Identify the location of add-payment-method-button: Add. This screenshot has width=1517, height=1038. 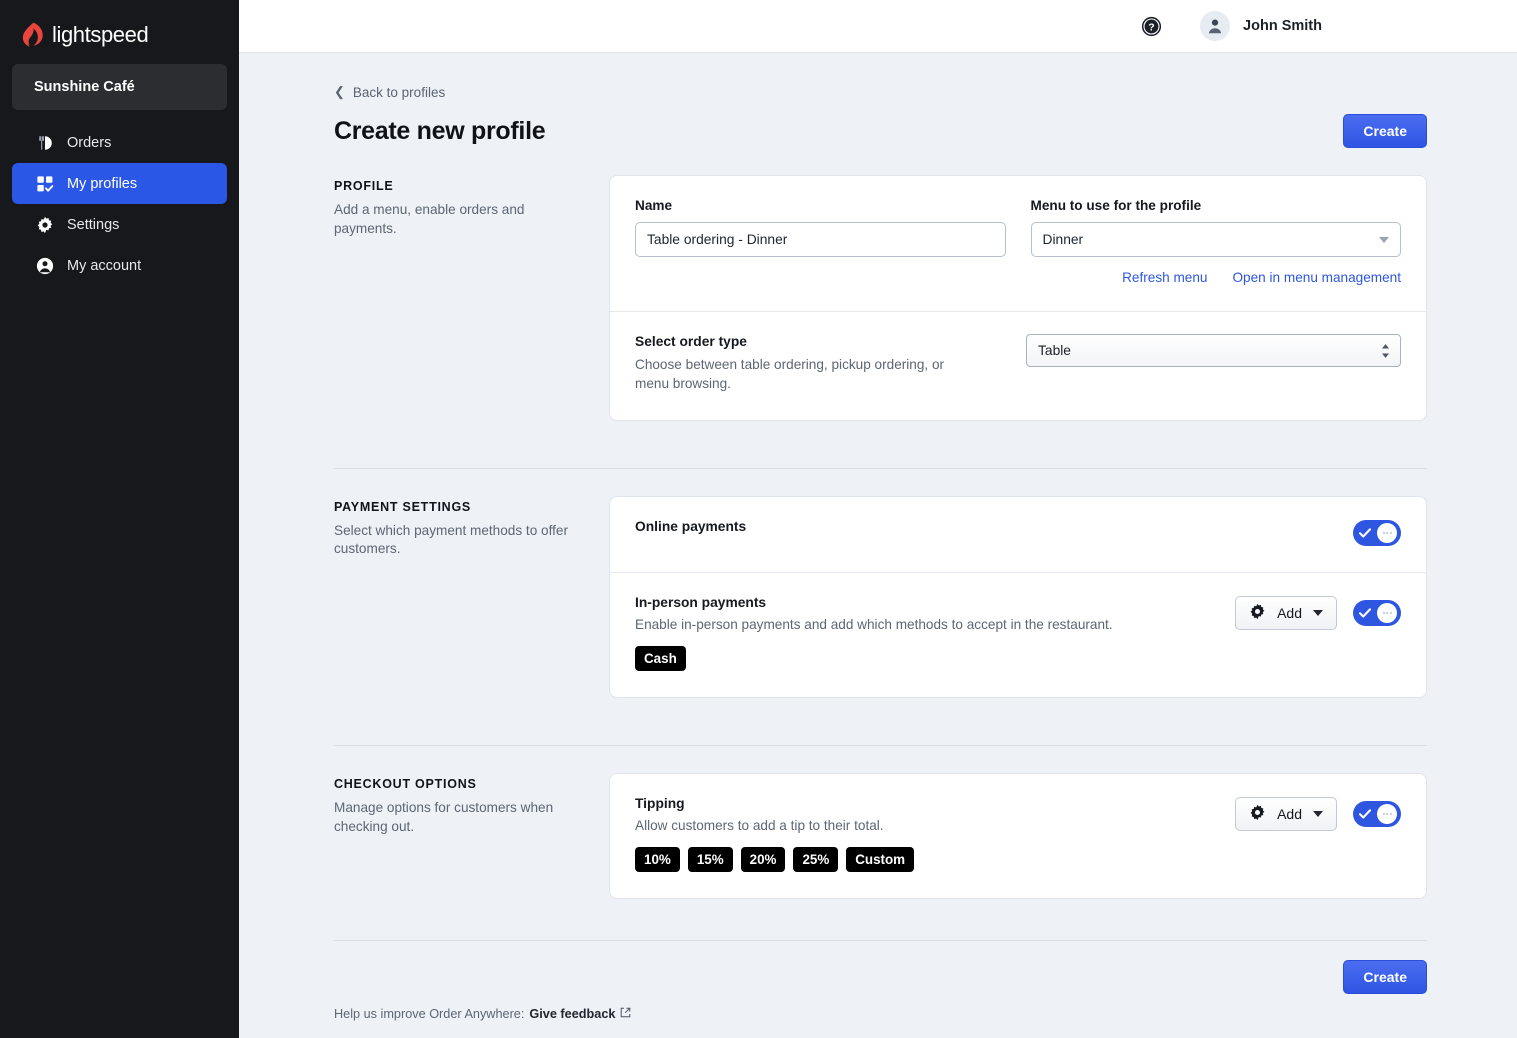
(1286, 612).